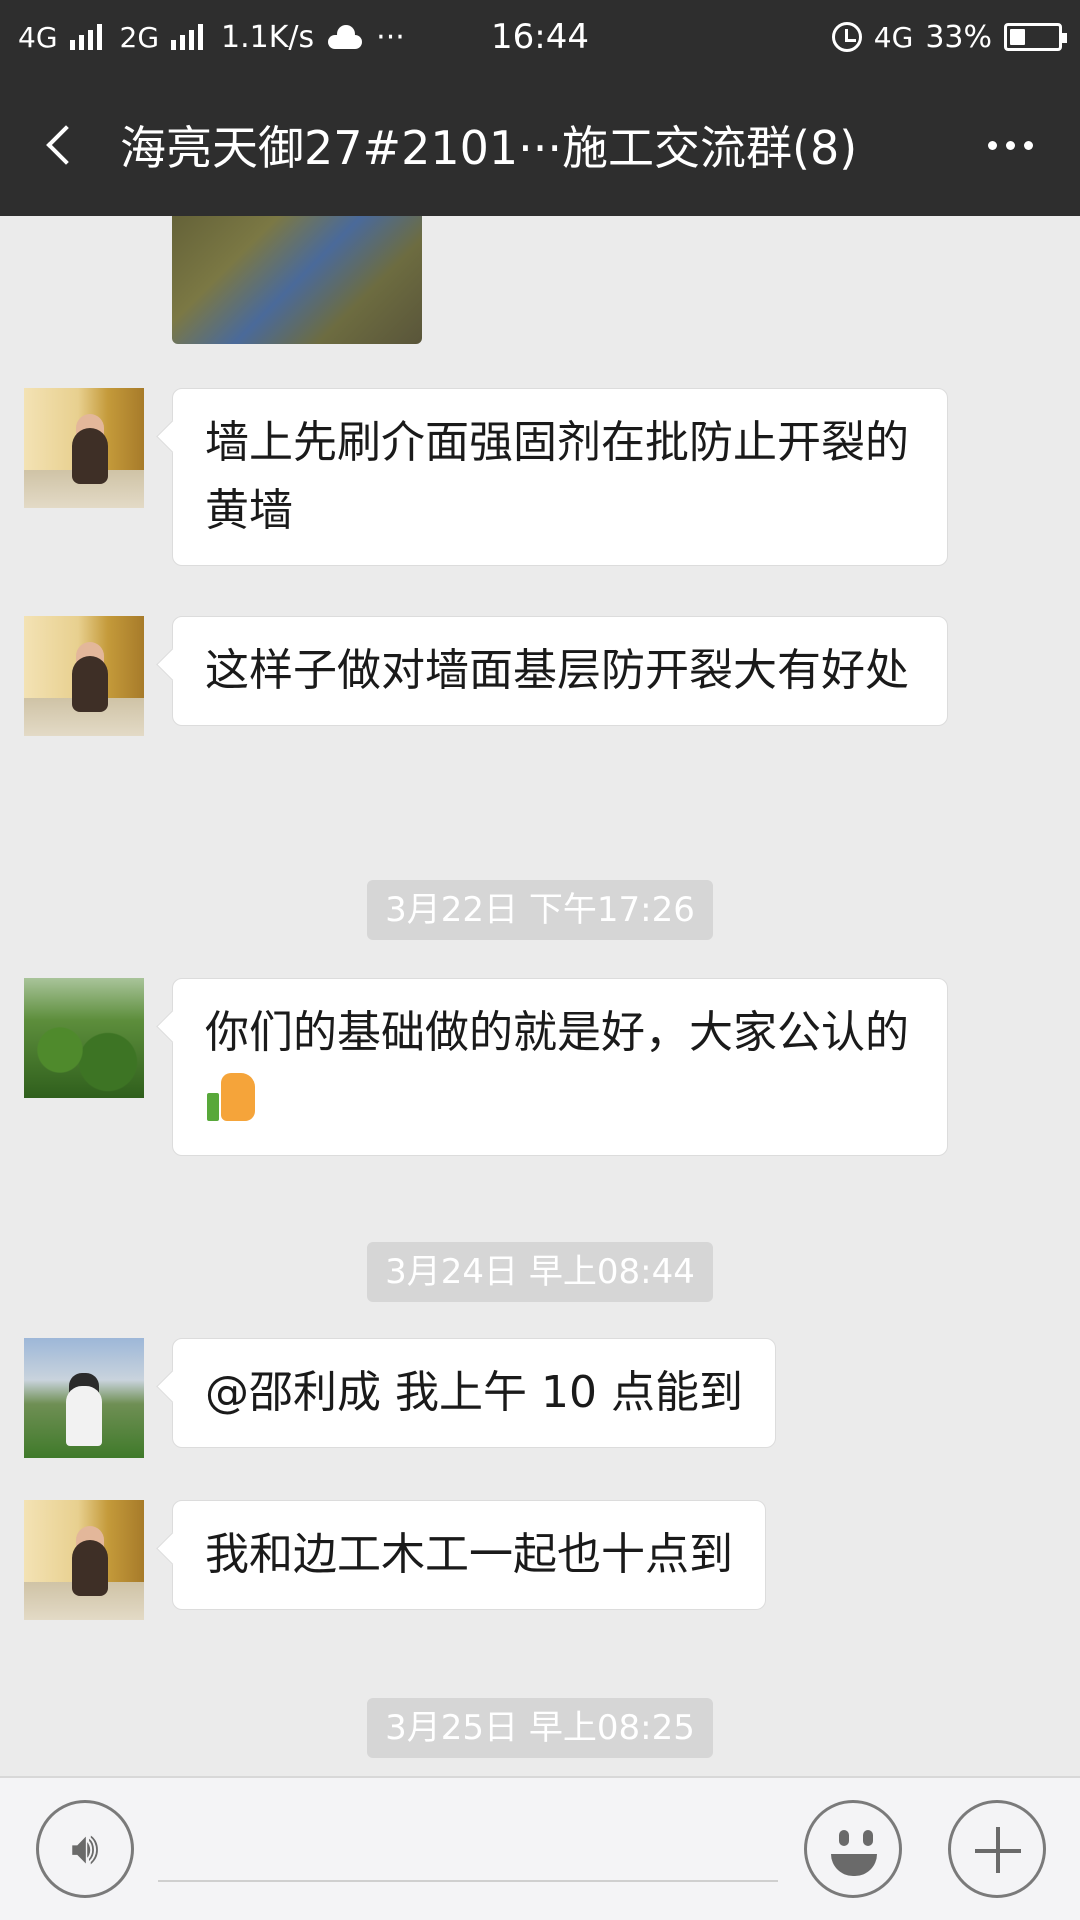 This screenshot has width=1080, height=1920. I want to click on input-bar: 🔊︎, so click(540, 1848).